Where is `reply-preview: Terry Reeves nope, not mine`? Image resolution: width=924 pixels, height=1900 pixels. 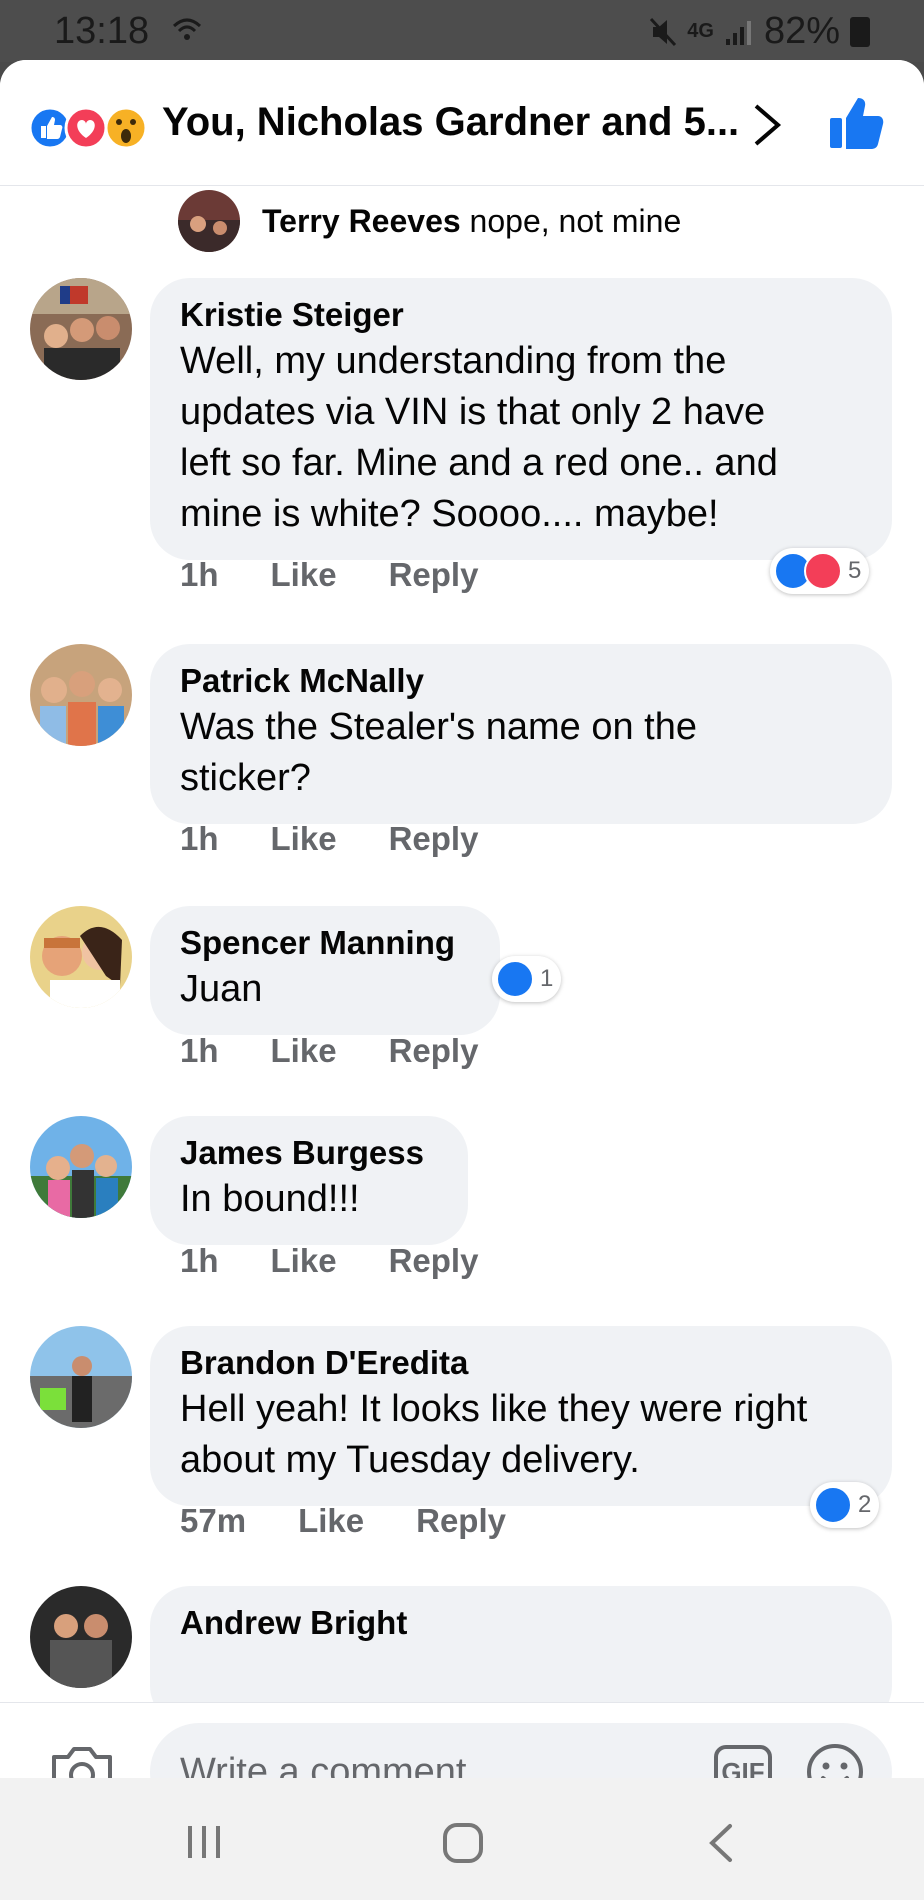
reply-preview: Terry Reeves nope, not mine is located at coordinates (429, 221).